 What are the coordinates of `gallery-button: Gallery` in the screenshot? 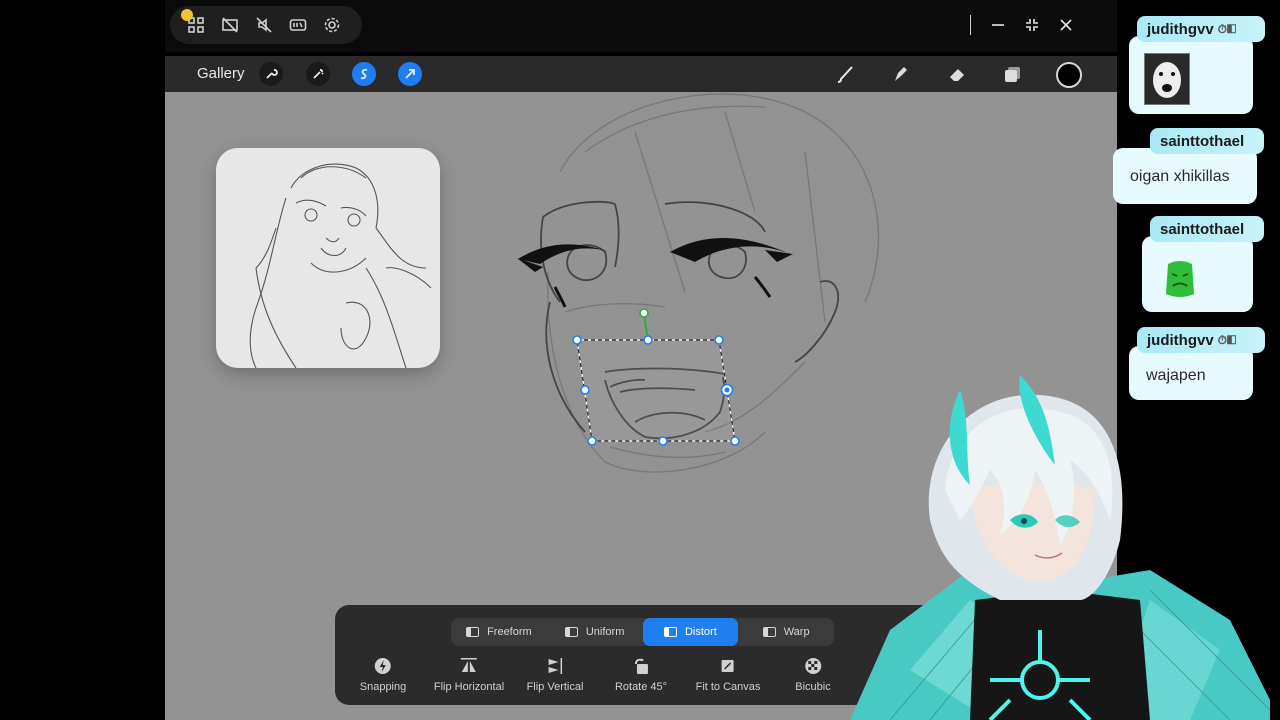 It's located at (221, 73).